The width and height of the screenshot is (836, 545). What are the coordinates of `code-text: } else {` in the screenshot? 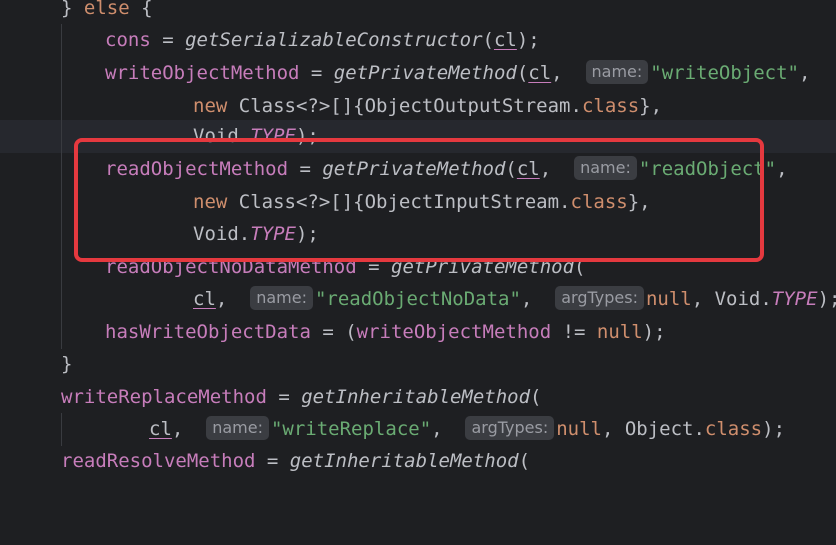 It's located at (107, 12).